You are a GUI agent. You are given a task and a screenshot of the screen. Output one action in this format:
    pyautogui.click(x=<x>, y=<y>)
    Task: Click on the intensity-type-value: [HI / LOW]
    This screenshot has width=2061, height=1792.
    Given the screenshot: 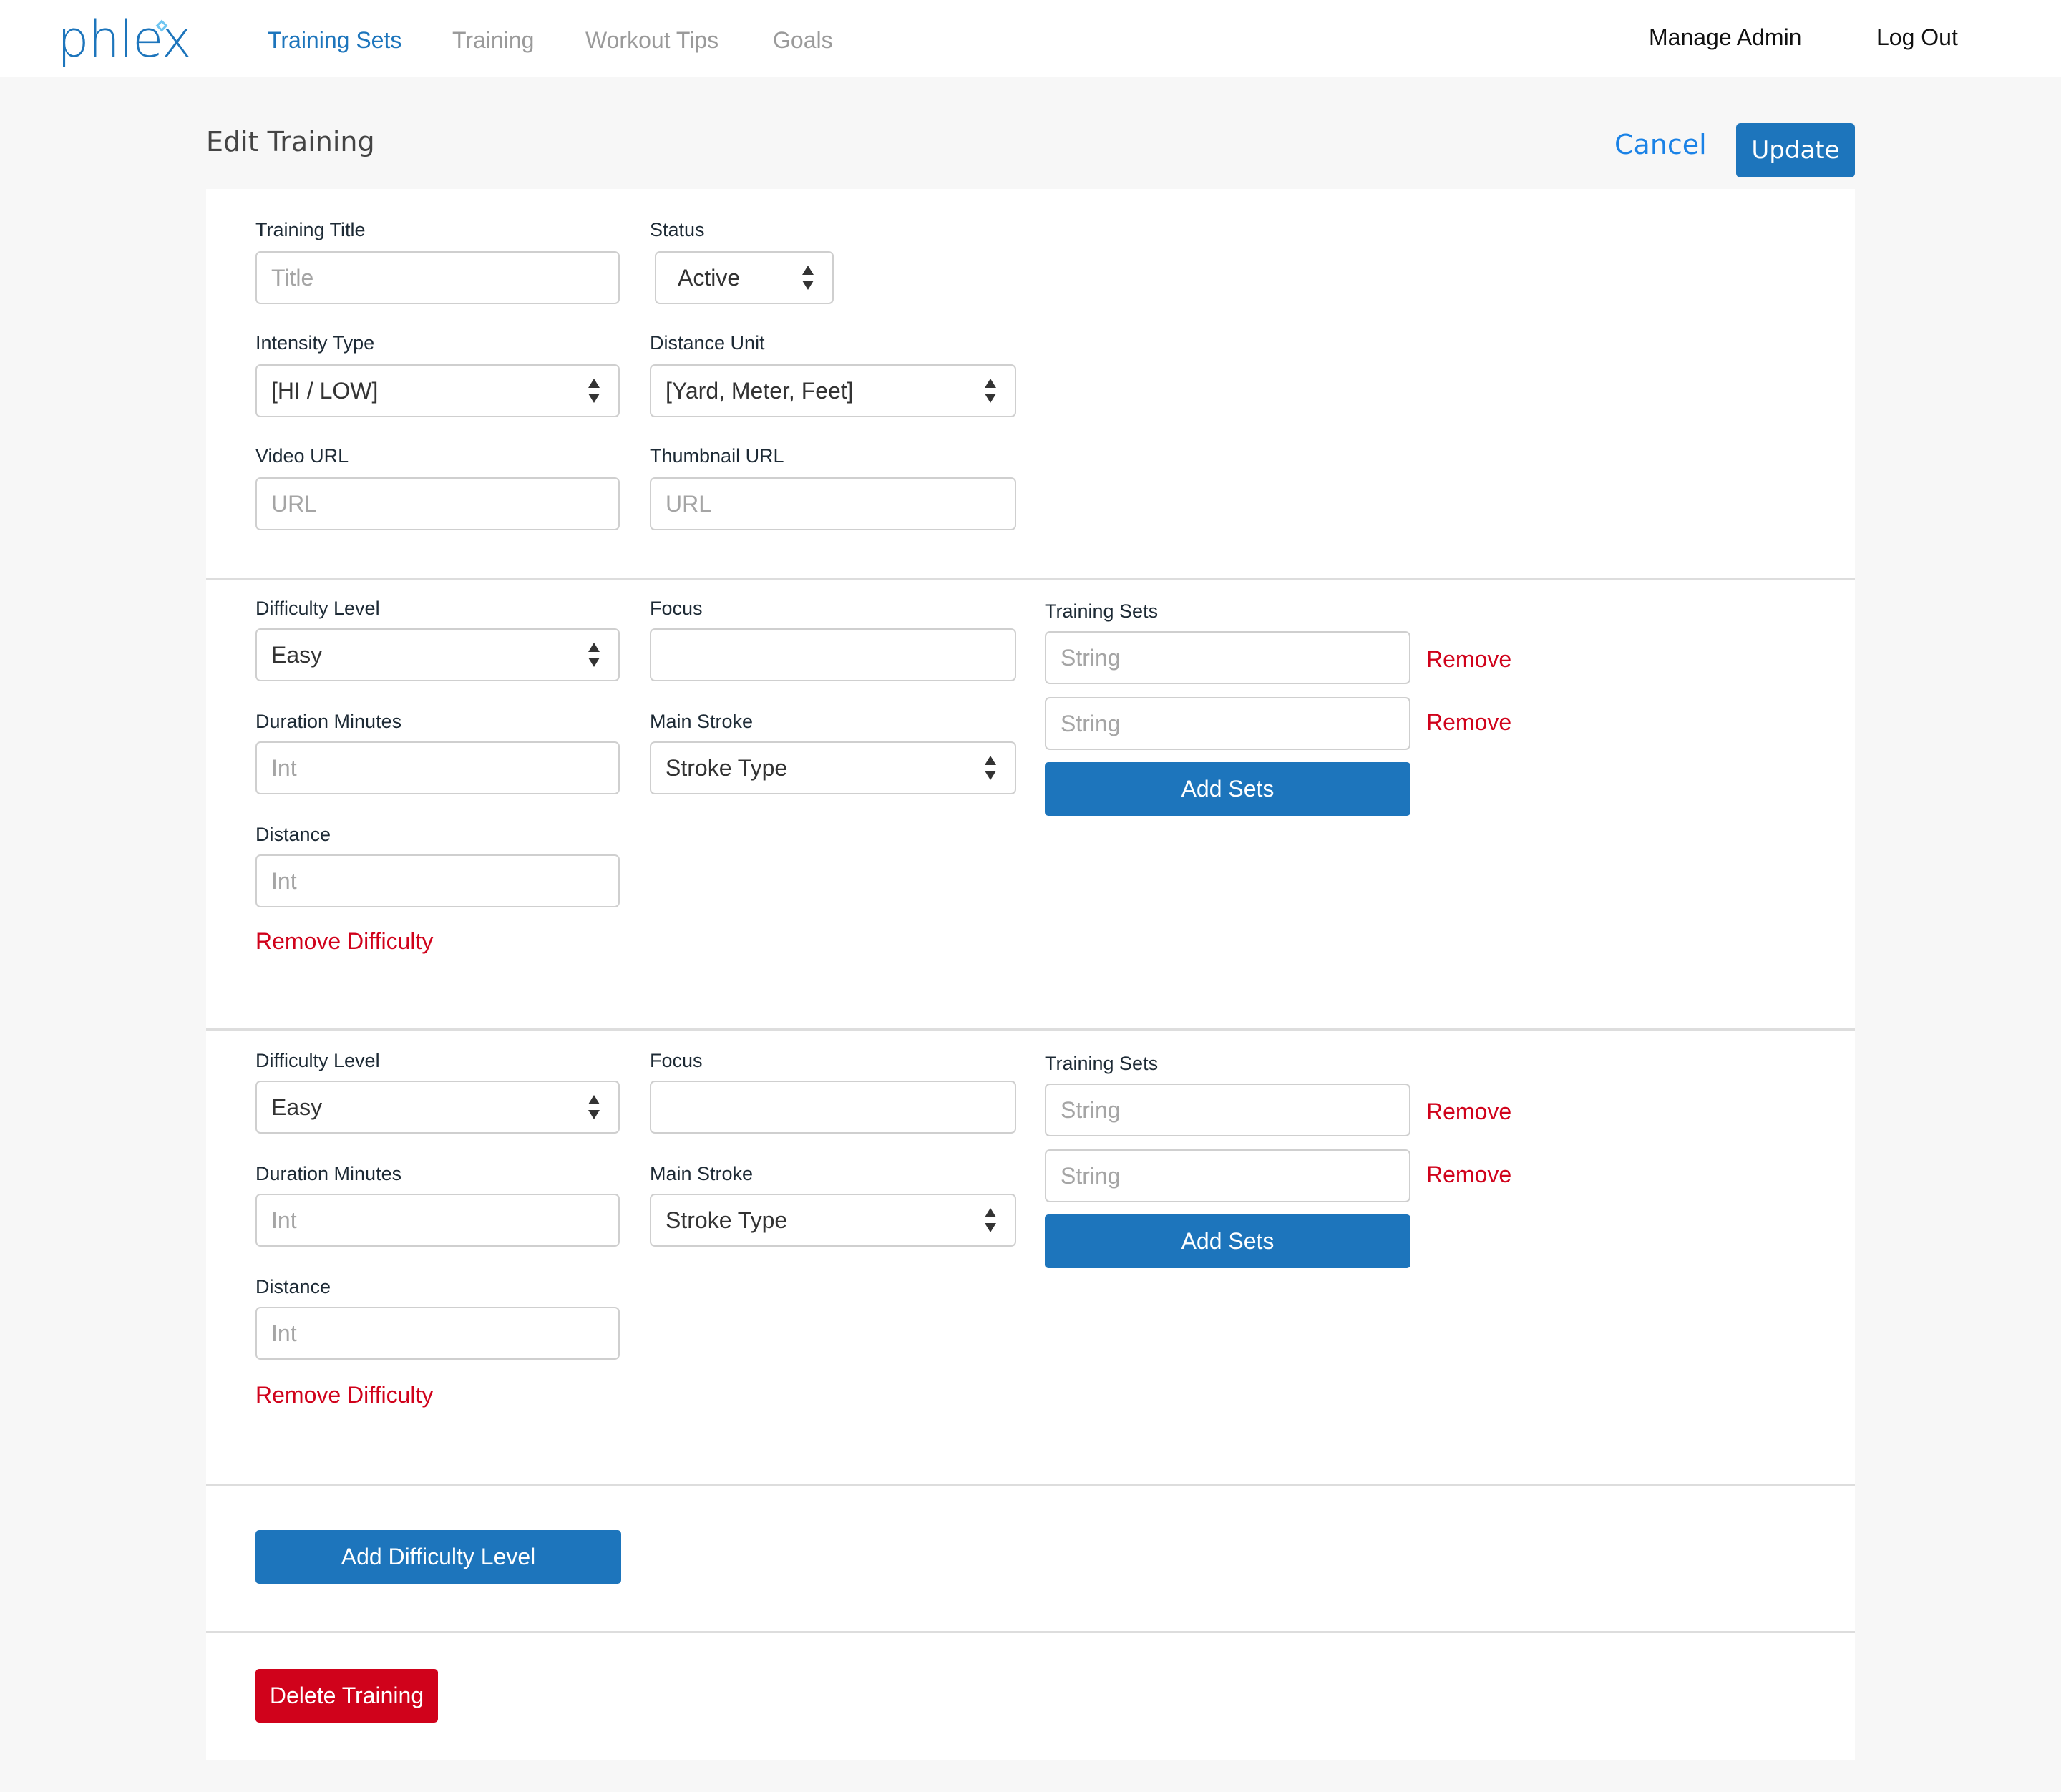 What is the action you would take?
    pyautogui.click(x=325, y=390)
    